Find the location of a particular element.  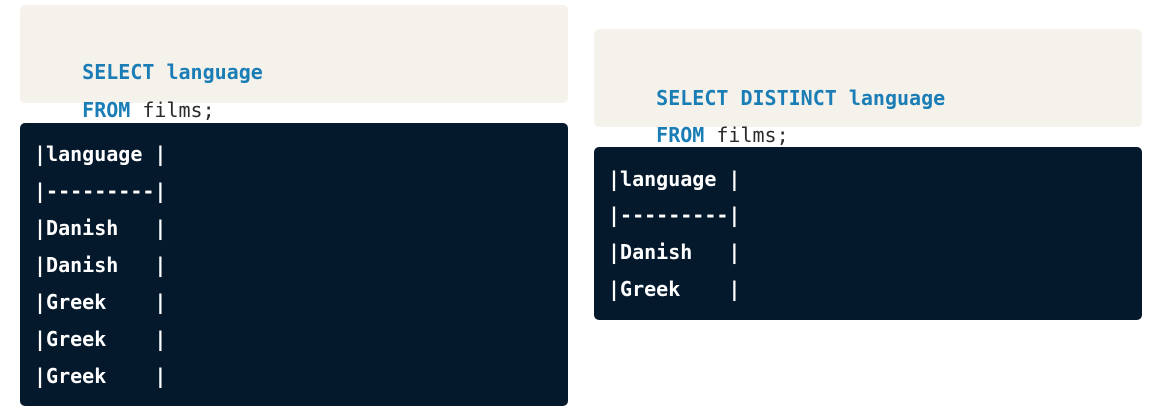

left-query-panel: SELECT language FROM films; is located at coordinates (294, 63).